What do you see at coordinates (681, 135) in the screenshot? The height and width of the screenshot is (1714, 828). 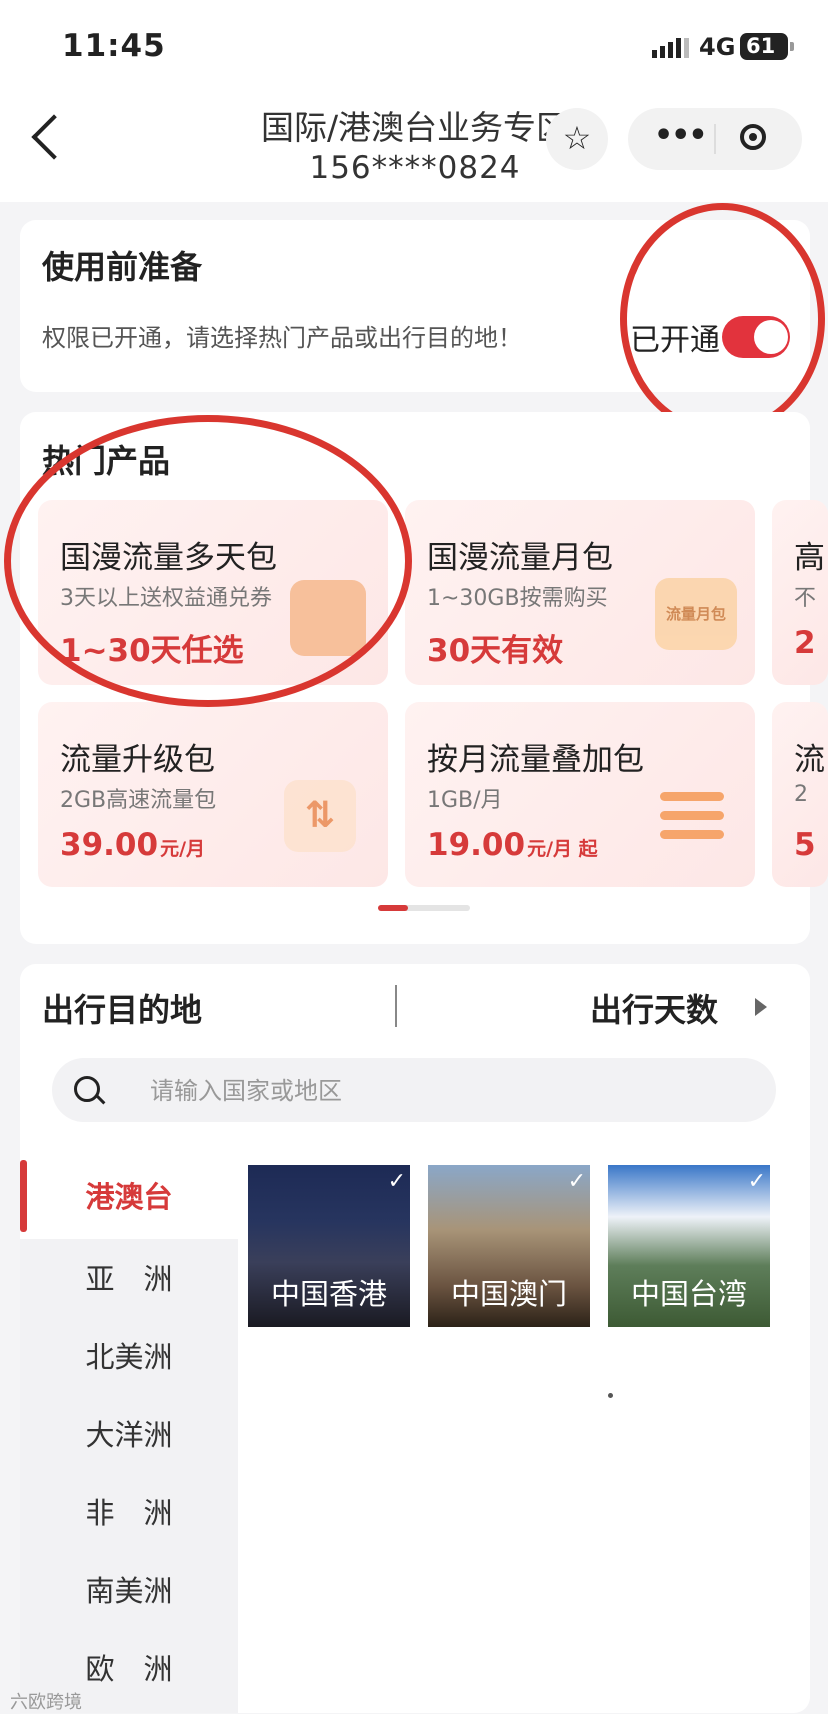 I see `more-dots-icon: •••` at bounding box center [681, 135].